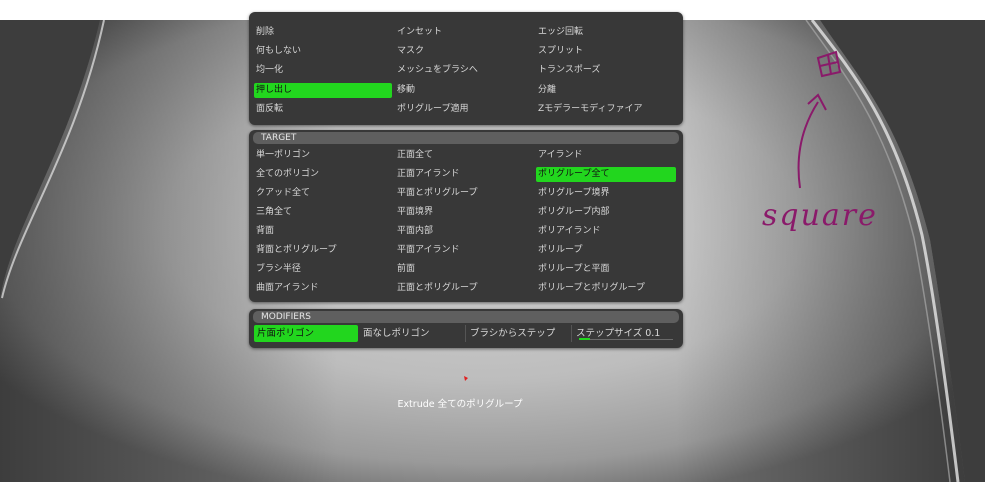  I want to click on modifier-step-from-brush: ブラシからステップ, so click(519, 333).